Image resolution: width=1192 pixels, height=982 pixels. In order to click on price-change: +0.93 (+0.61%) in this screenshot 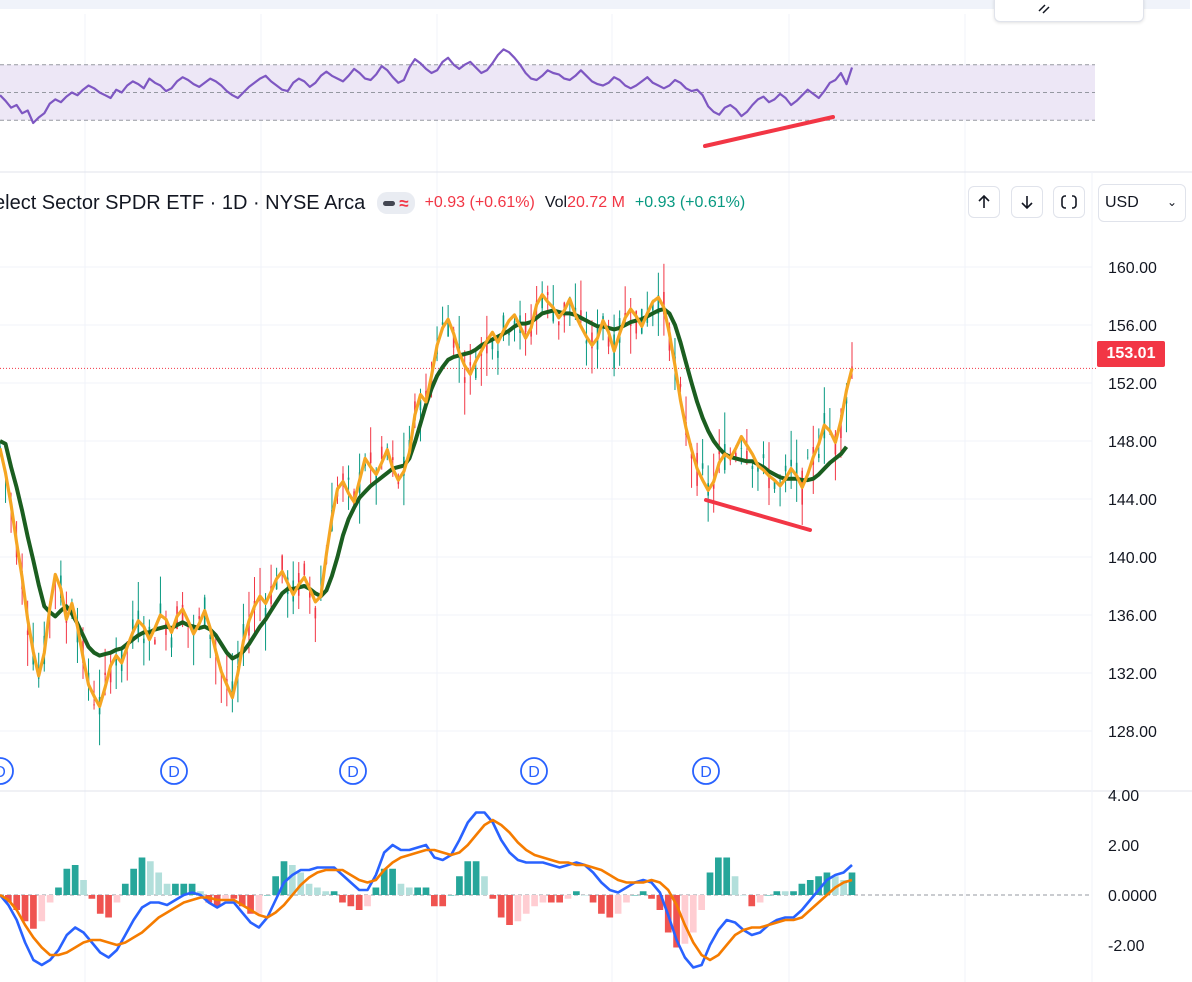, I will do `click(479, 202)`.